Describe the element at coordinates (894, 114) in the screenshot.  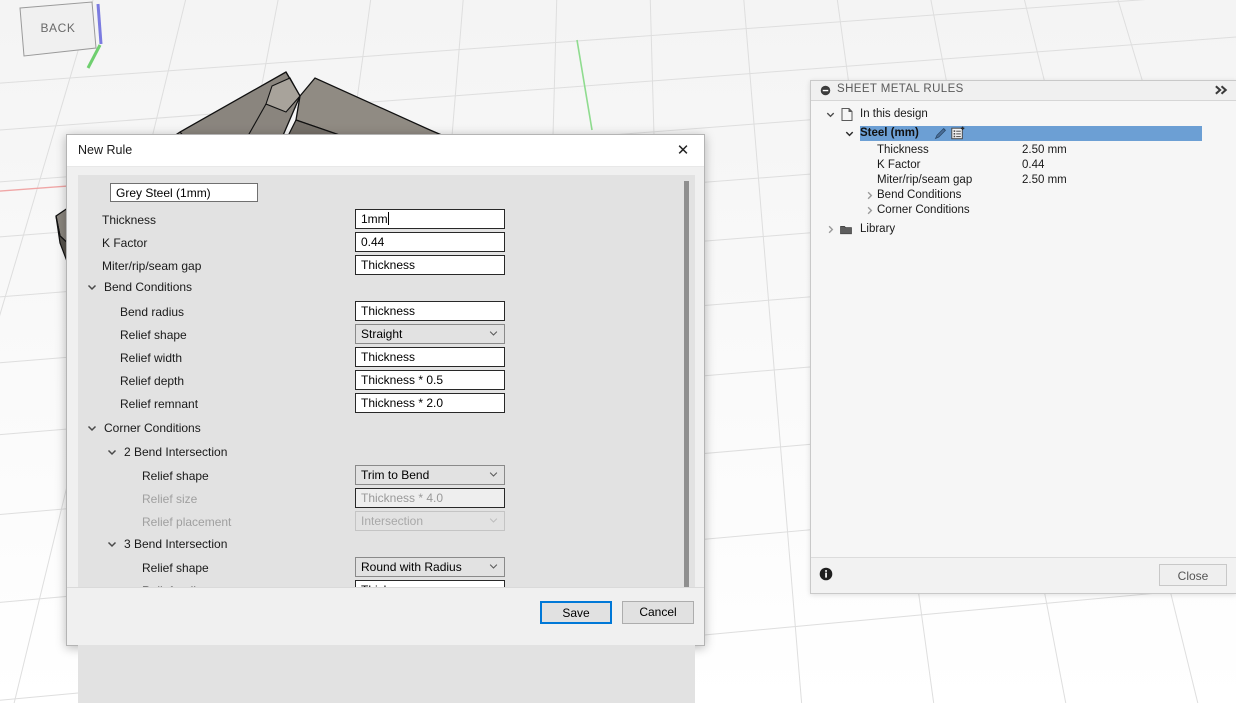
I see `tree-label-in-this-design: In this design` at that location.